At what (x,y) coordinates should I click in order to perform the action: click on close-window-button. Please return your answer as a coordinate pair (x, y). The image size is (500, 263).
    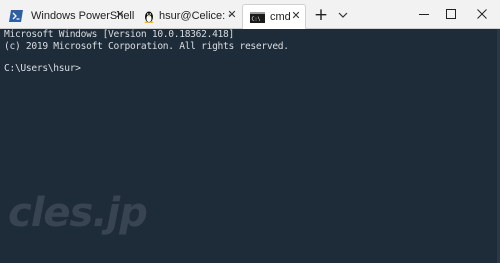
    Looking at the image, I should click on (482, 14).